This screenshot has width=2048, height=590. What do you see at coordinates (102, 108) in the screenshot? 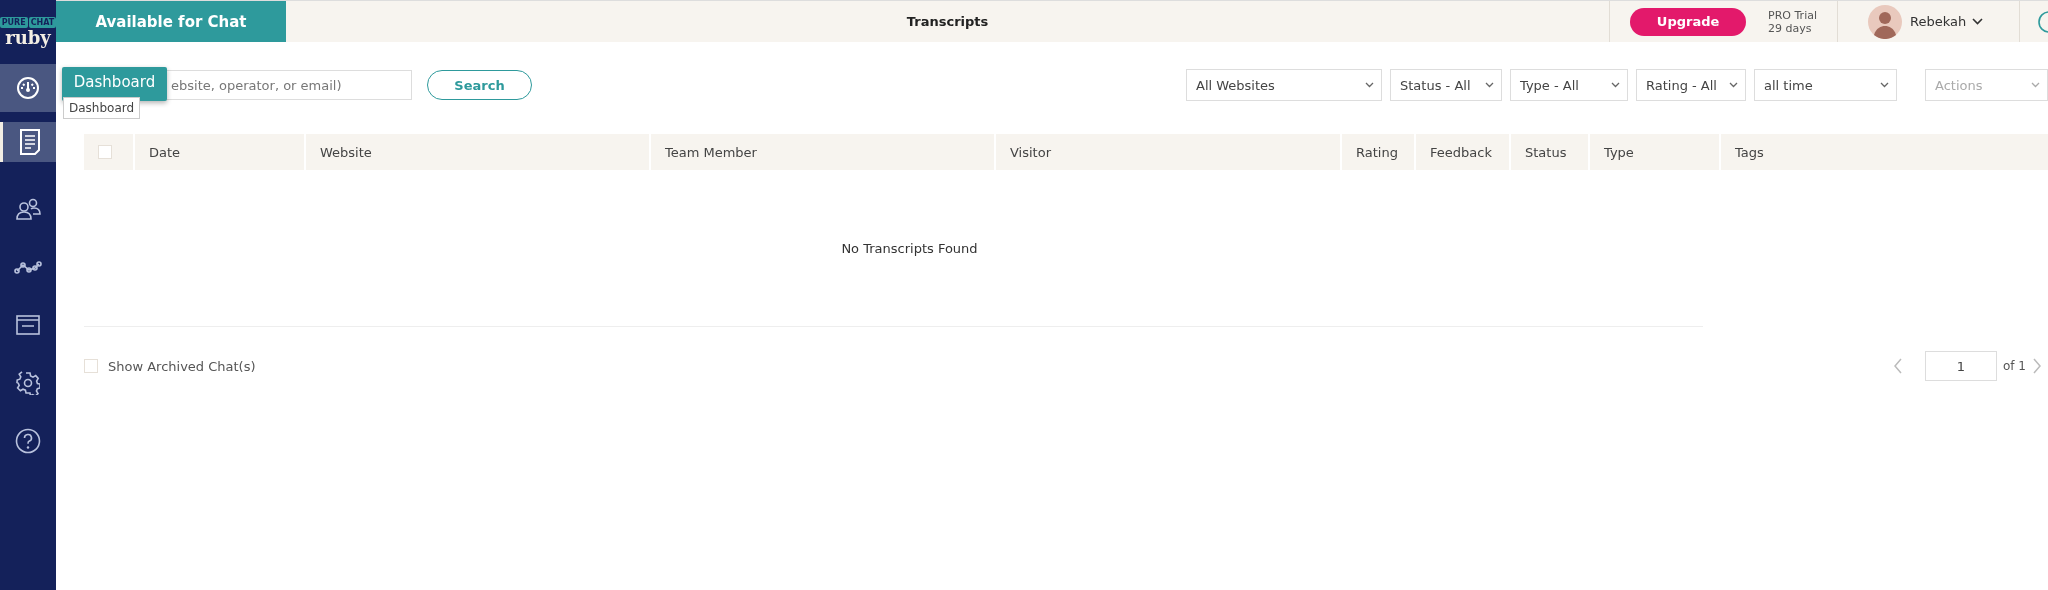
I see `tooltip: Dashboard` at bounding box center [102, 108].